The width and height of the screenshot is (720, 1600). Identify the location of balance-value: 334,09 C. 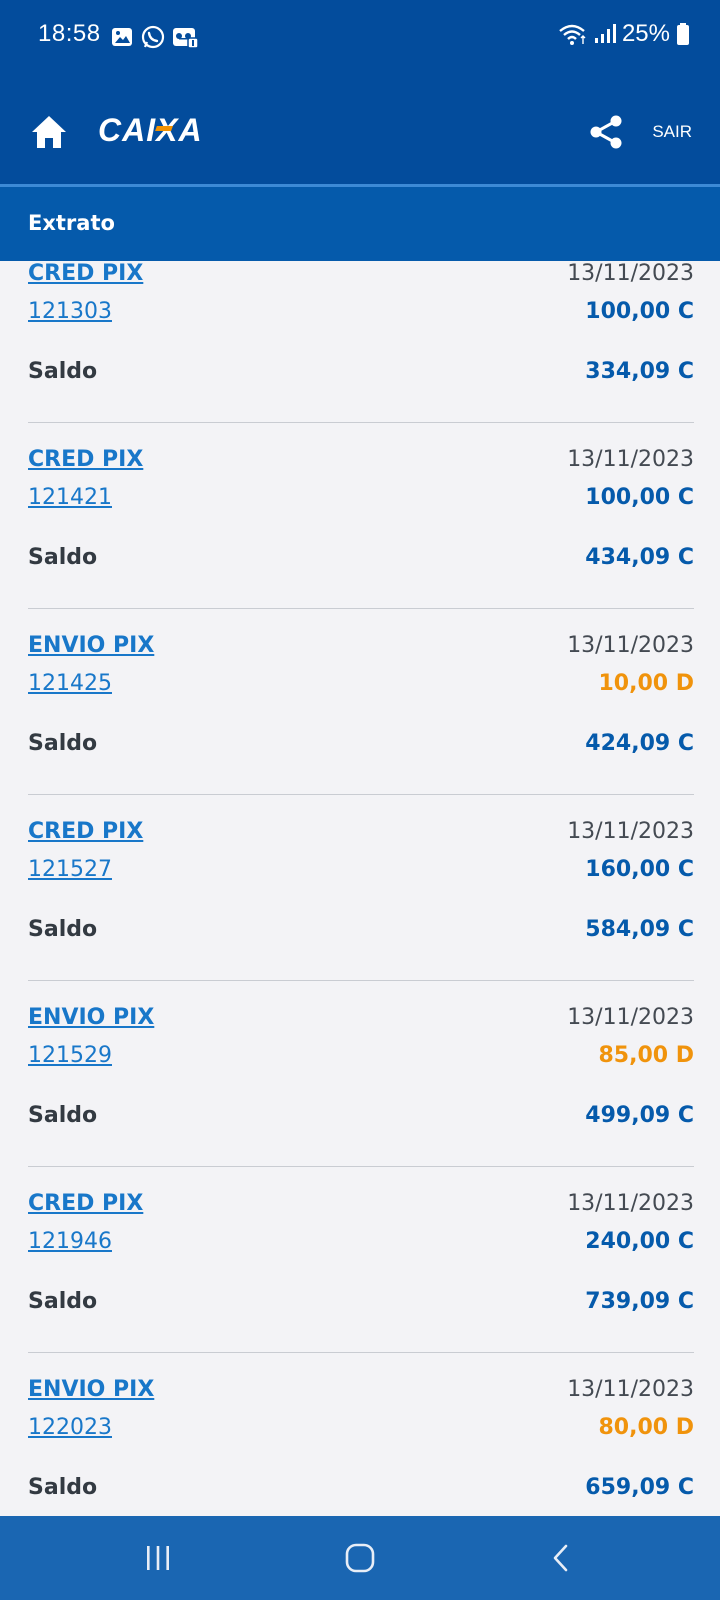
(639, 371).